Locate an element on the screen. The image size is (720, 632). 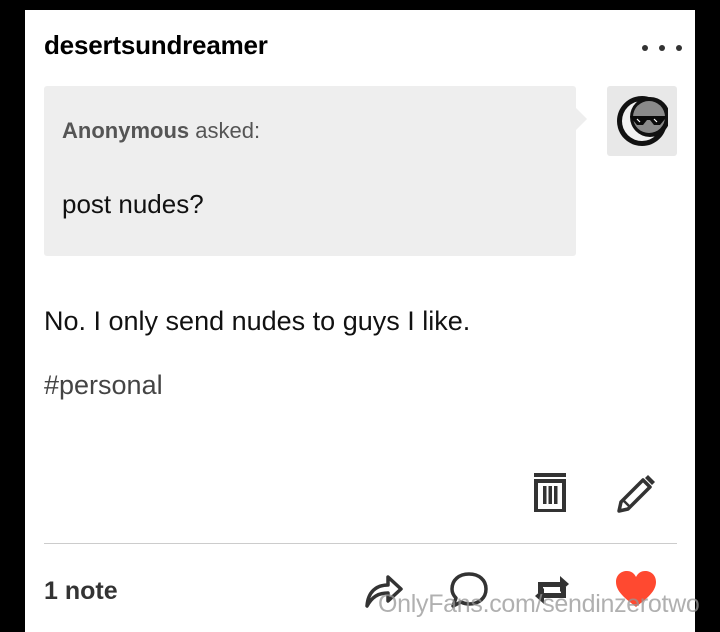
delete-button is located at coordinates (550, 494).